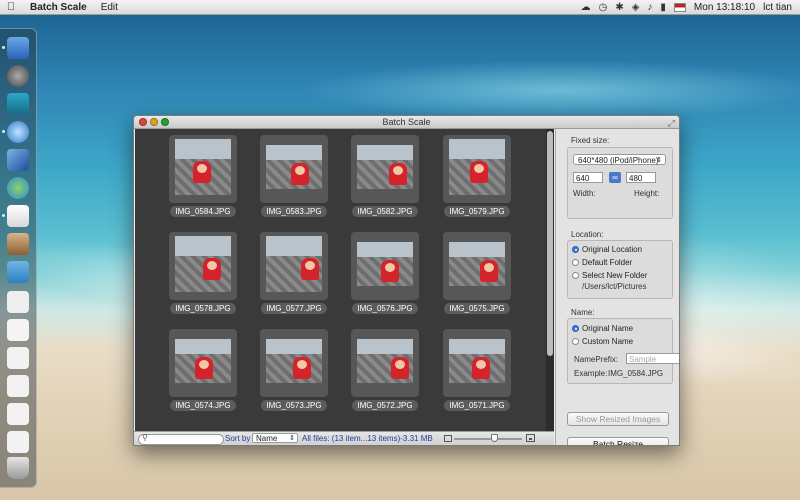  What do you see at coordinates (596, 359) in the screenshot?
I see `name-prefix-label: NamePrefix:` at bounding box center [596, 359].